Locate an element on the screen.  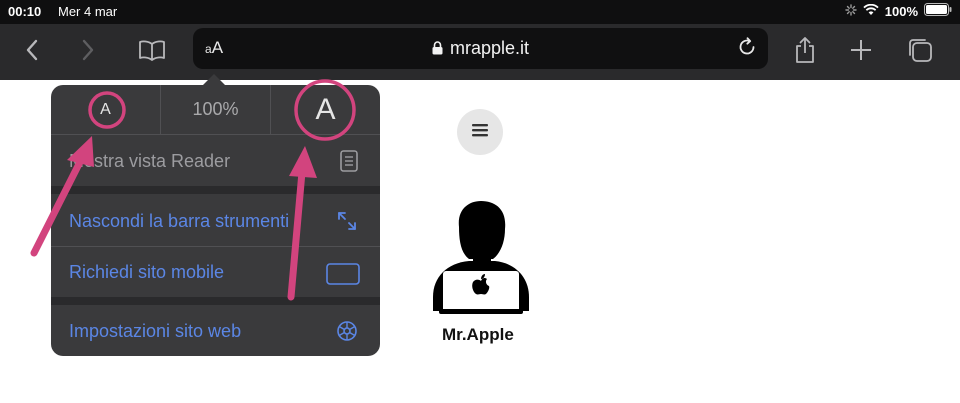
mr-apple-logo-icon is located at coordinates (481, 258).